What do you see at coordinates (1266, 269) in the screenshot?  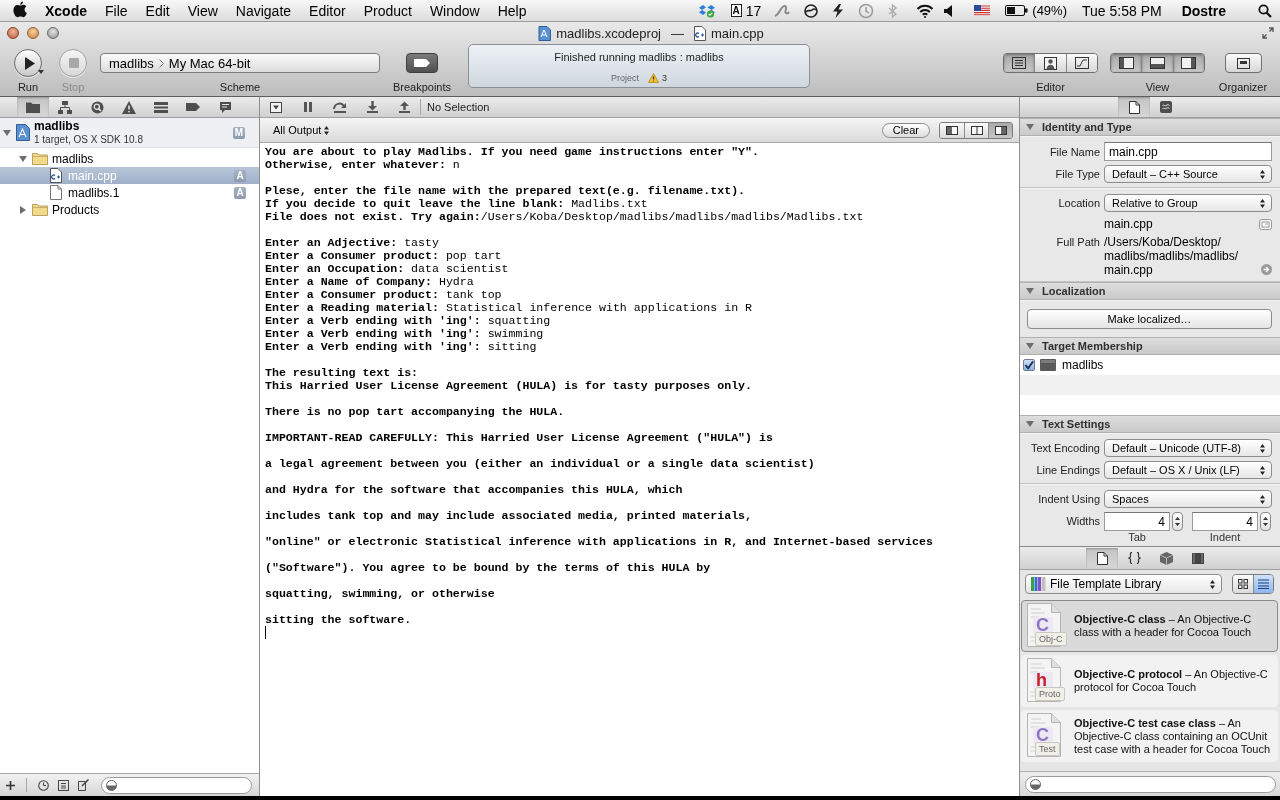 I see `arrow-circle-icon` at bounding box center [1266, 269].